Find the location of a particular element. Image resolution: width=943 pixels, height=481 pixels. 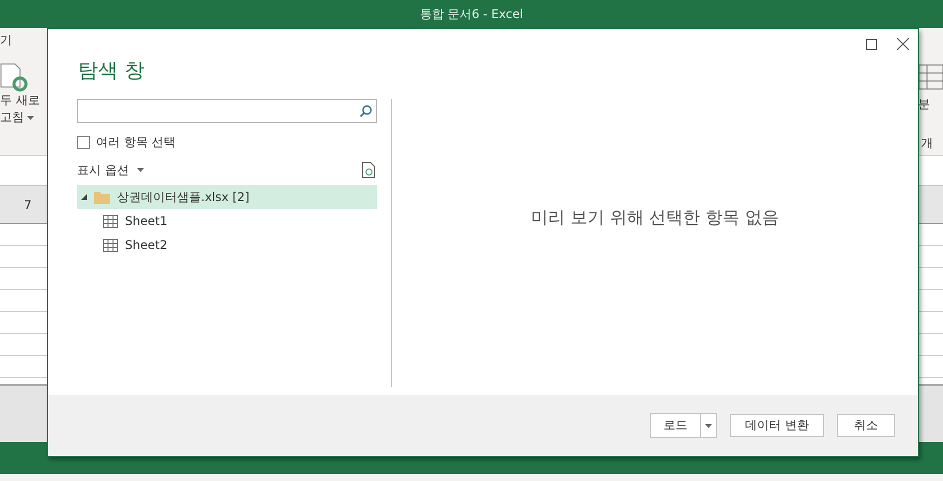

dialog-button: 취소 is located at coordinates (866, 425).